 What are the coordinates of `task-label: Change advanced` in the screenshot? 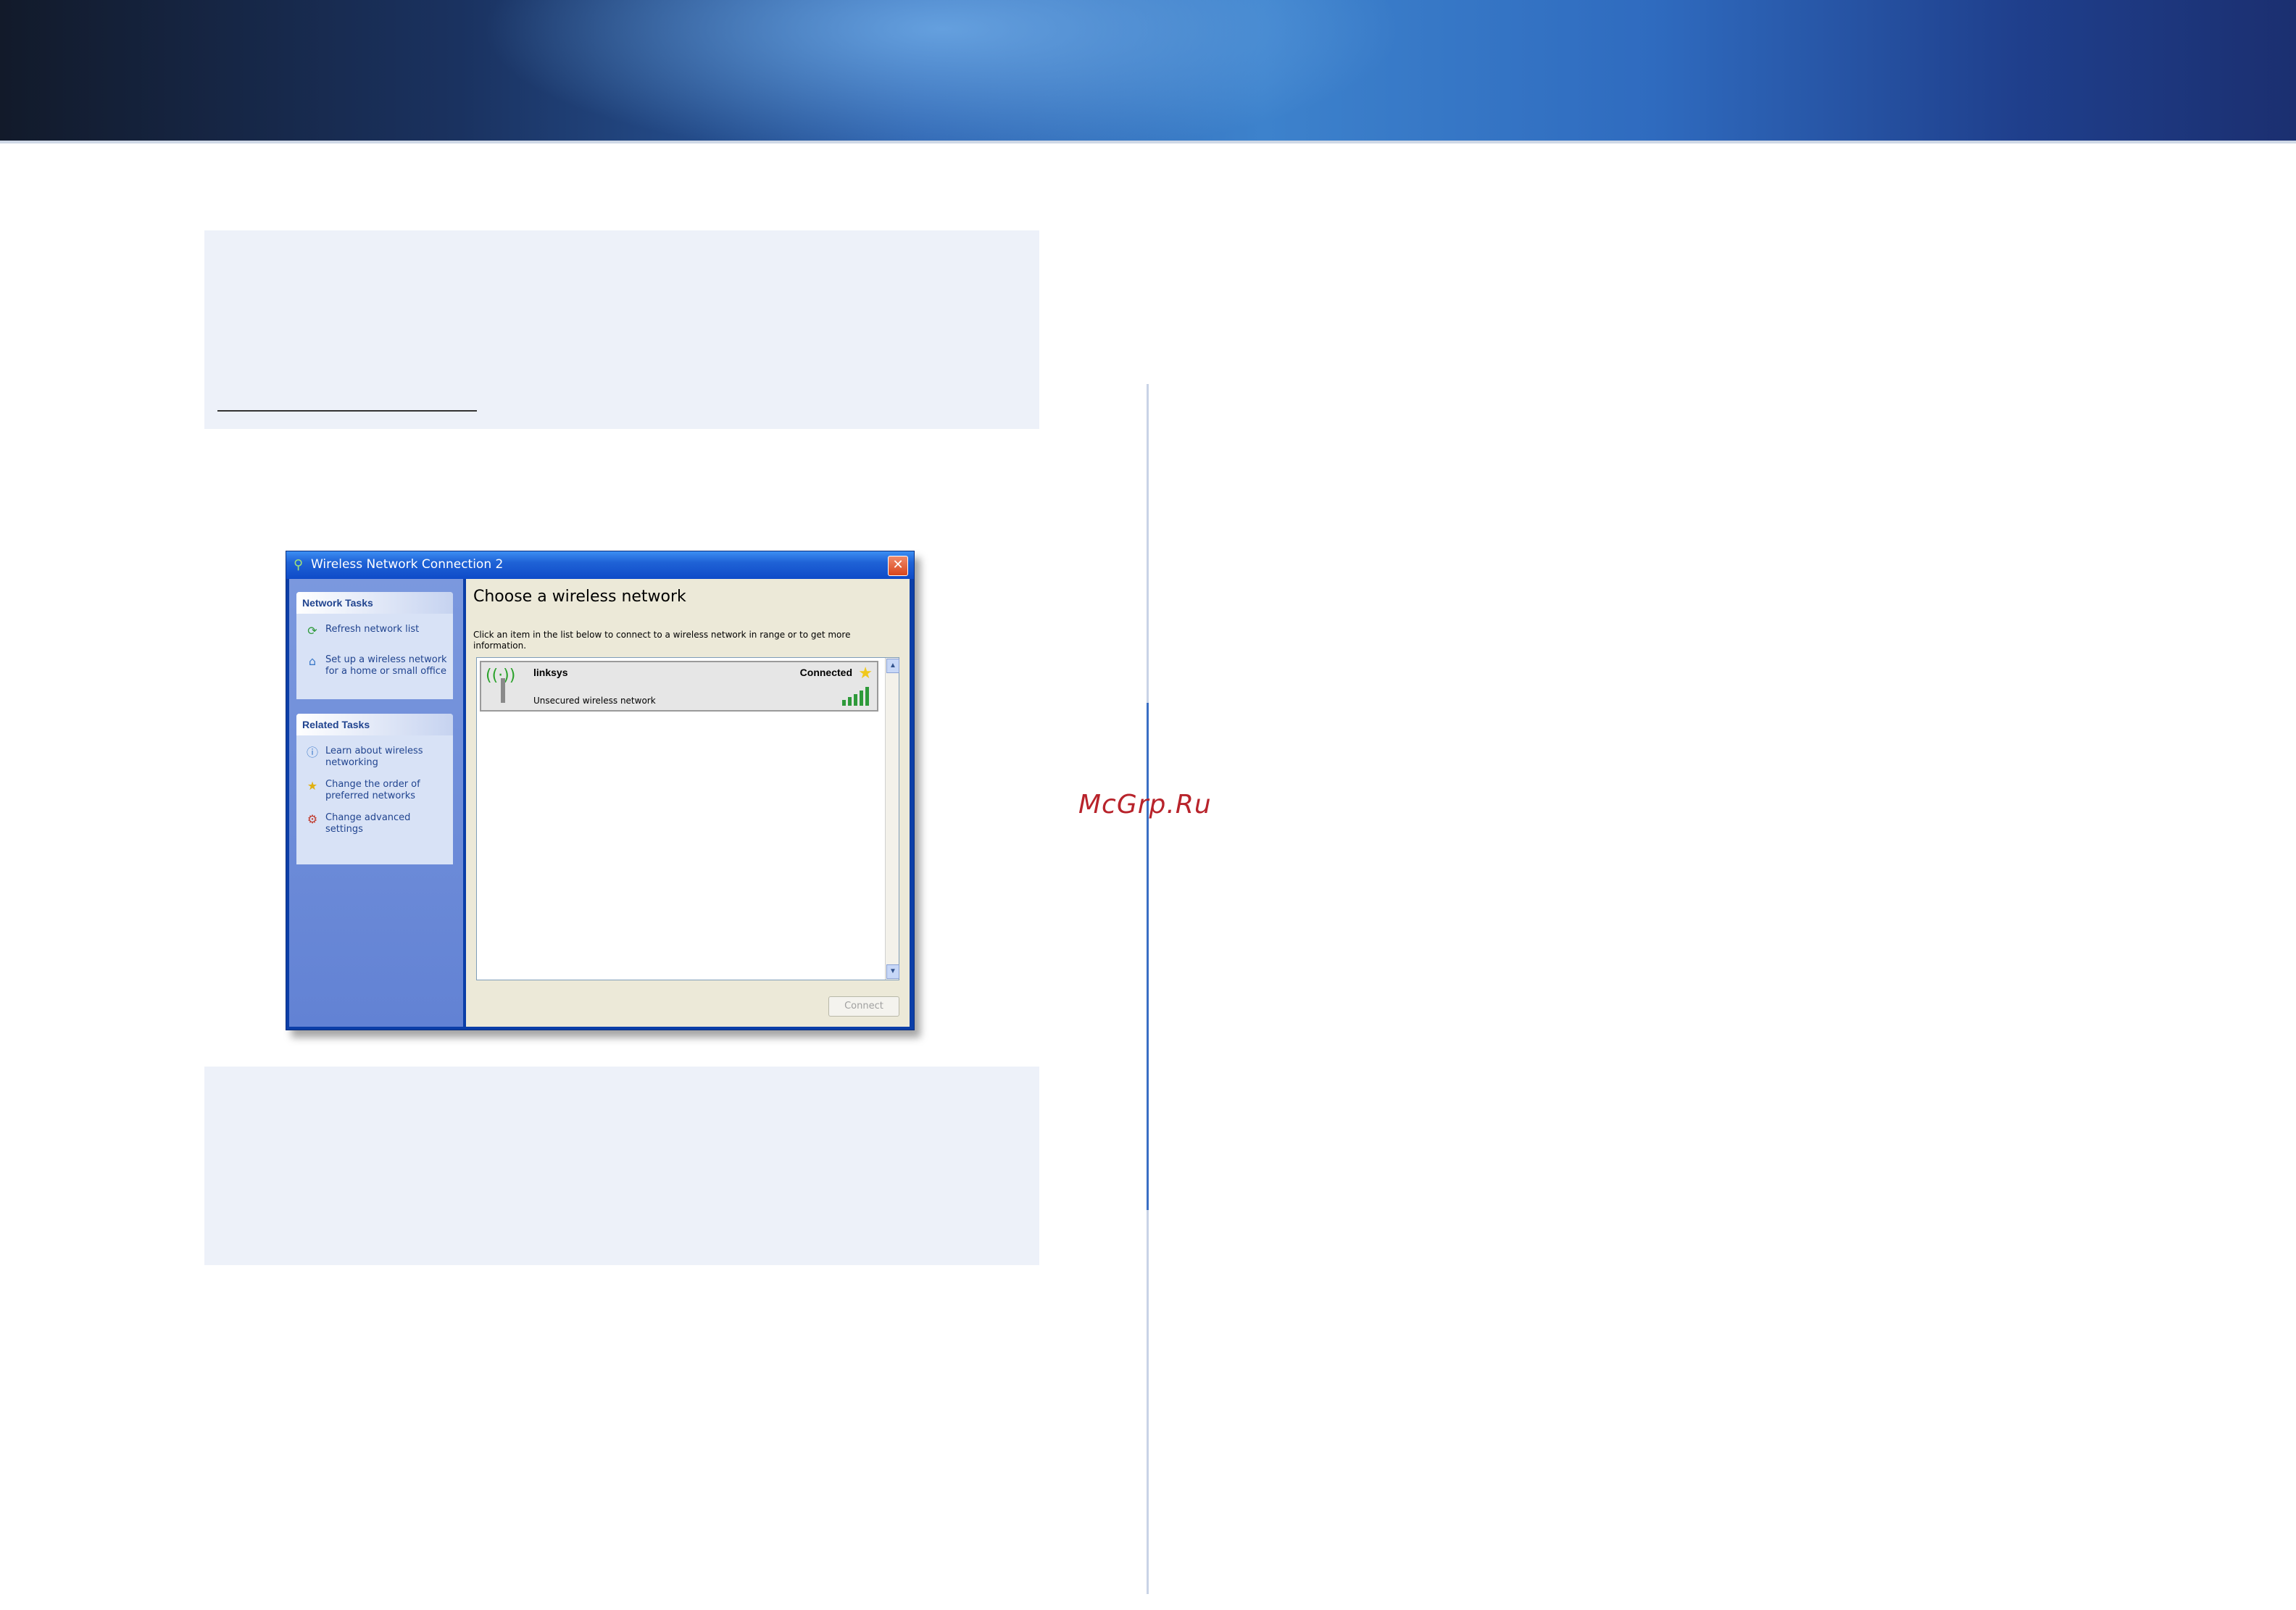 It's located at (368, 818).